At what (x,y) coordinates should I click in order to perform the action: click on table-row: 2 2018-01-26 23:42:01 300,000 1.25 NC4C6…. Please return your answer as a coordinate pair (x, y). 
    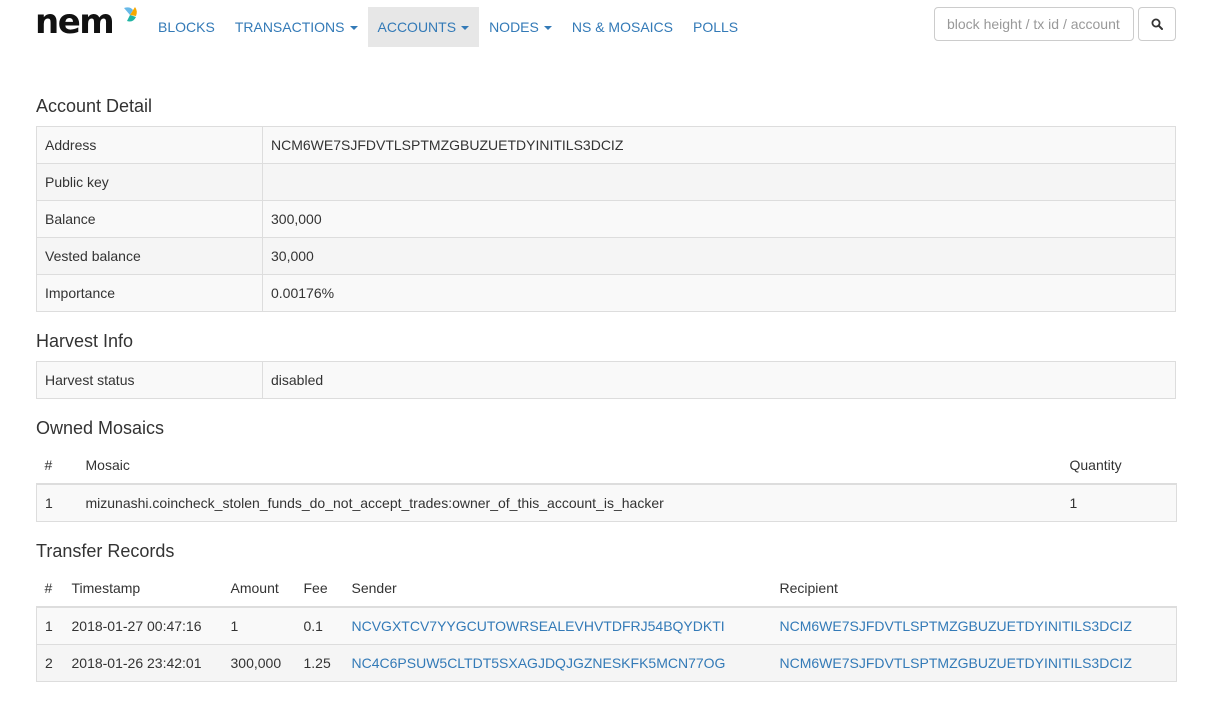
    Looking at the image, I should click on (606, 662).